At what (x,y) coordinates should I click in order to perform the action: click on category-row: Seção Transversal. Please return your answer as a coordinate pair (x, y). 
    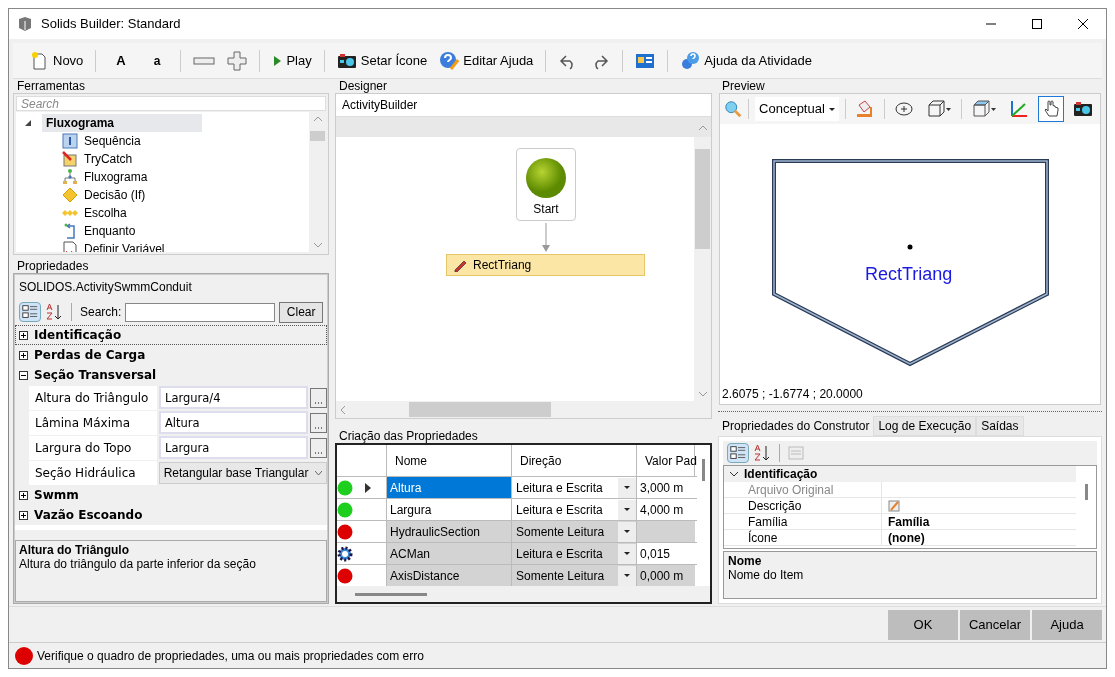
    Looking at the image, I should click on (171, 375).